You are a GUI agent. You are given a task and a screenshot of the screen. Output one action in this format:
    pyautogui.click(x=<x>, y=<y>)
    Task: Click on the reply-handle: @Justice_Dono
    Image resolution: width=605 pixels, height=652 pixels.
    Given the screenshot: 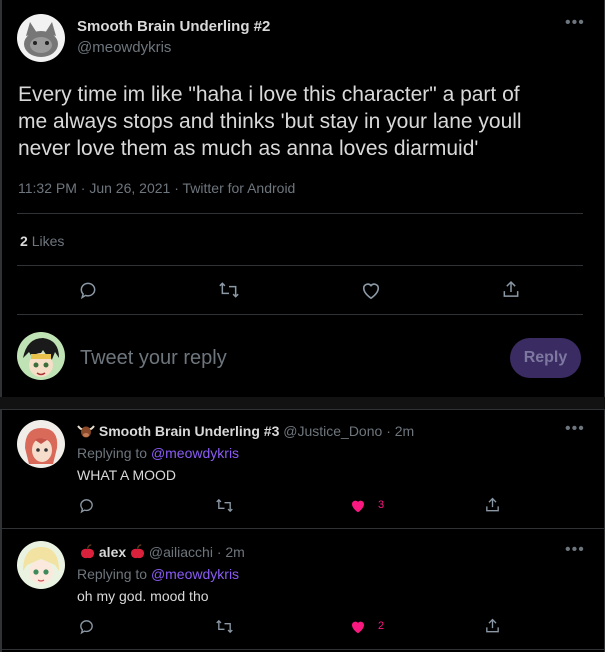 What is the action you would take?
    pyautogui.click(x=332, y=431)
    